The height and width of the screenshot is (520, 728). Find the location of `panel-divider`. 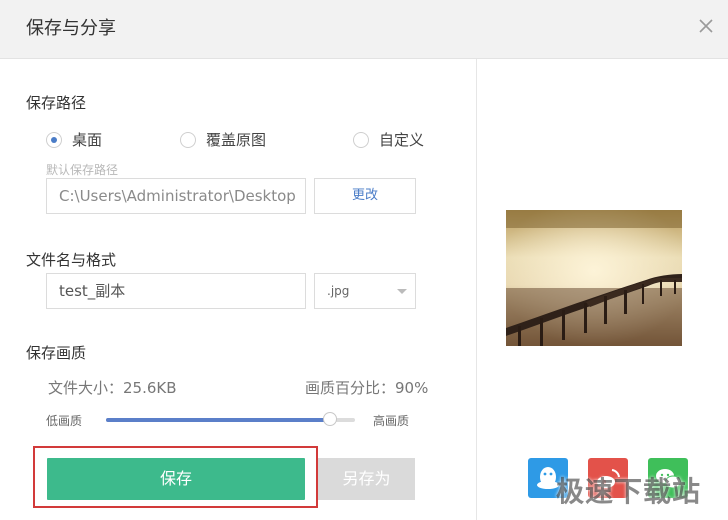

panel-divider is located at coordinates (476, 289).